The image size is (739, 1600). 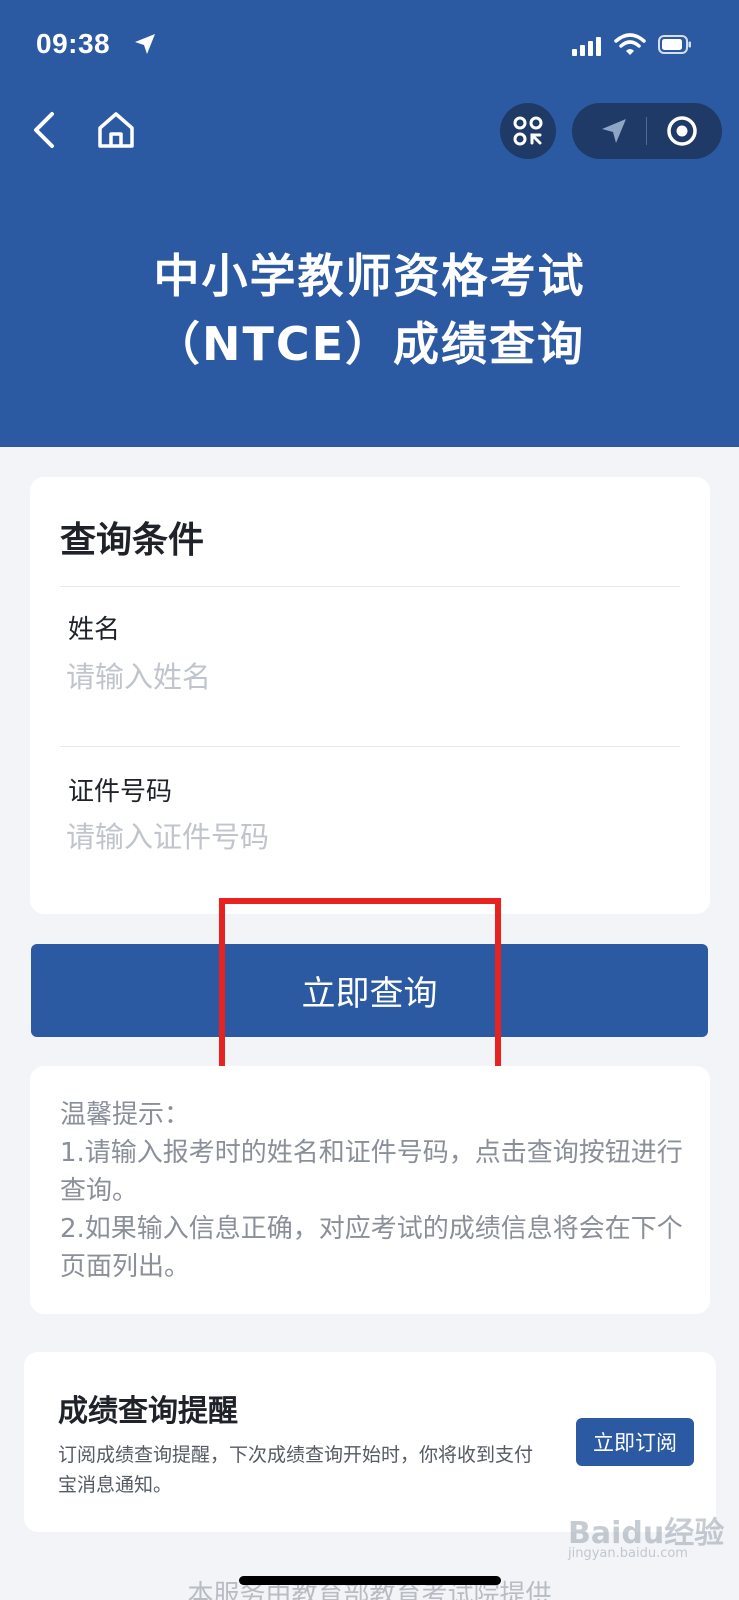 I want to click on battery-icon, so click(x=674, y=44).